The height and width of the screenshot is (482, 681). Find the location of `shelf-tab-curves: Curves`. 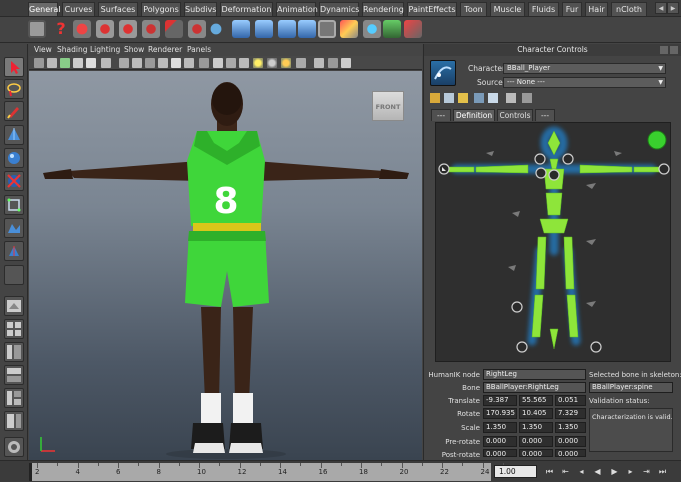

shelf-tab-curves: Curves is located at coordinates (78, 9).